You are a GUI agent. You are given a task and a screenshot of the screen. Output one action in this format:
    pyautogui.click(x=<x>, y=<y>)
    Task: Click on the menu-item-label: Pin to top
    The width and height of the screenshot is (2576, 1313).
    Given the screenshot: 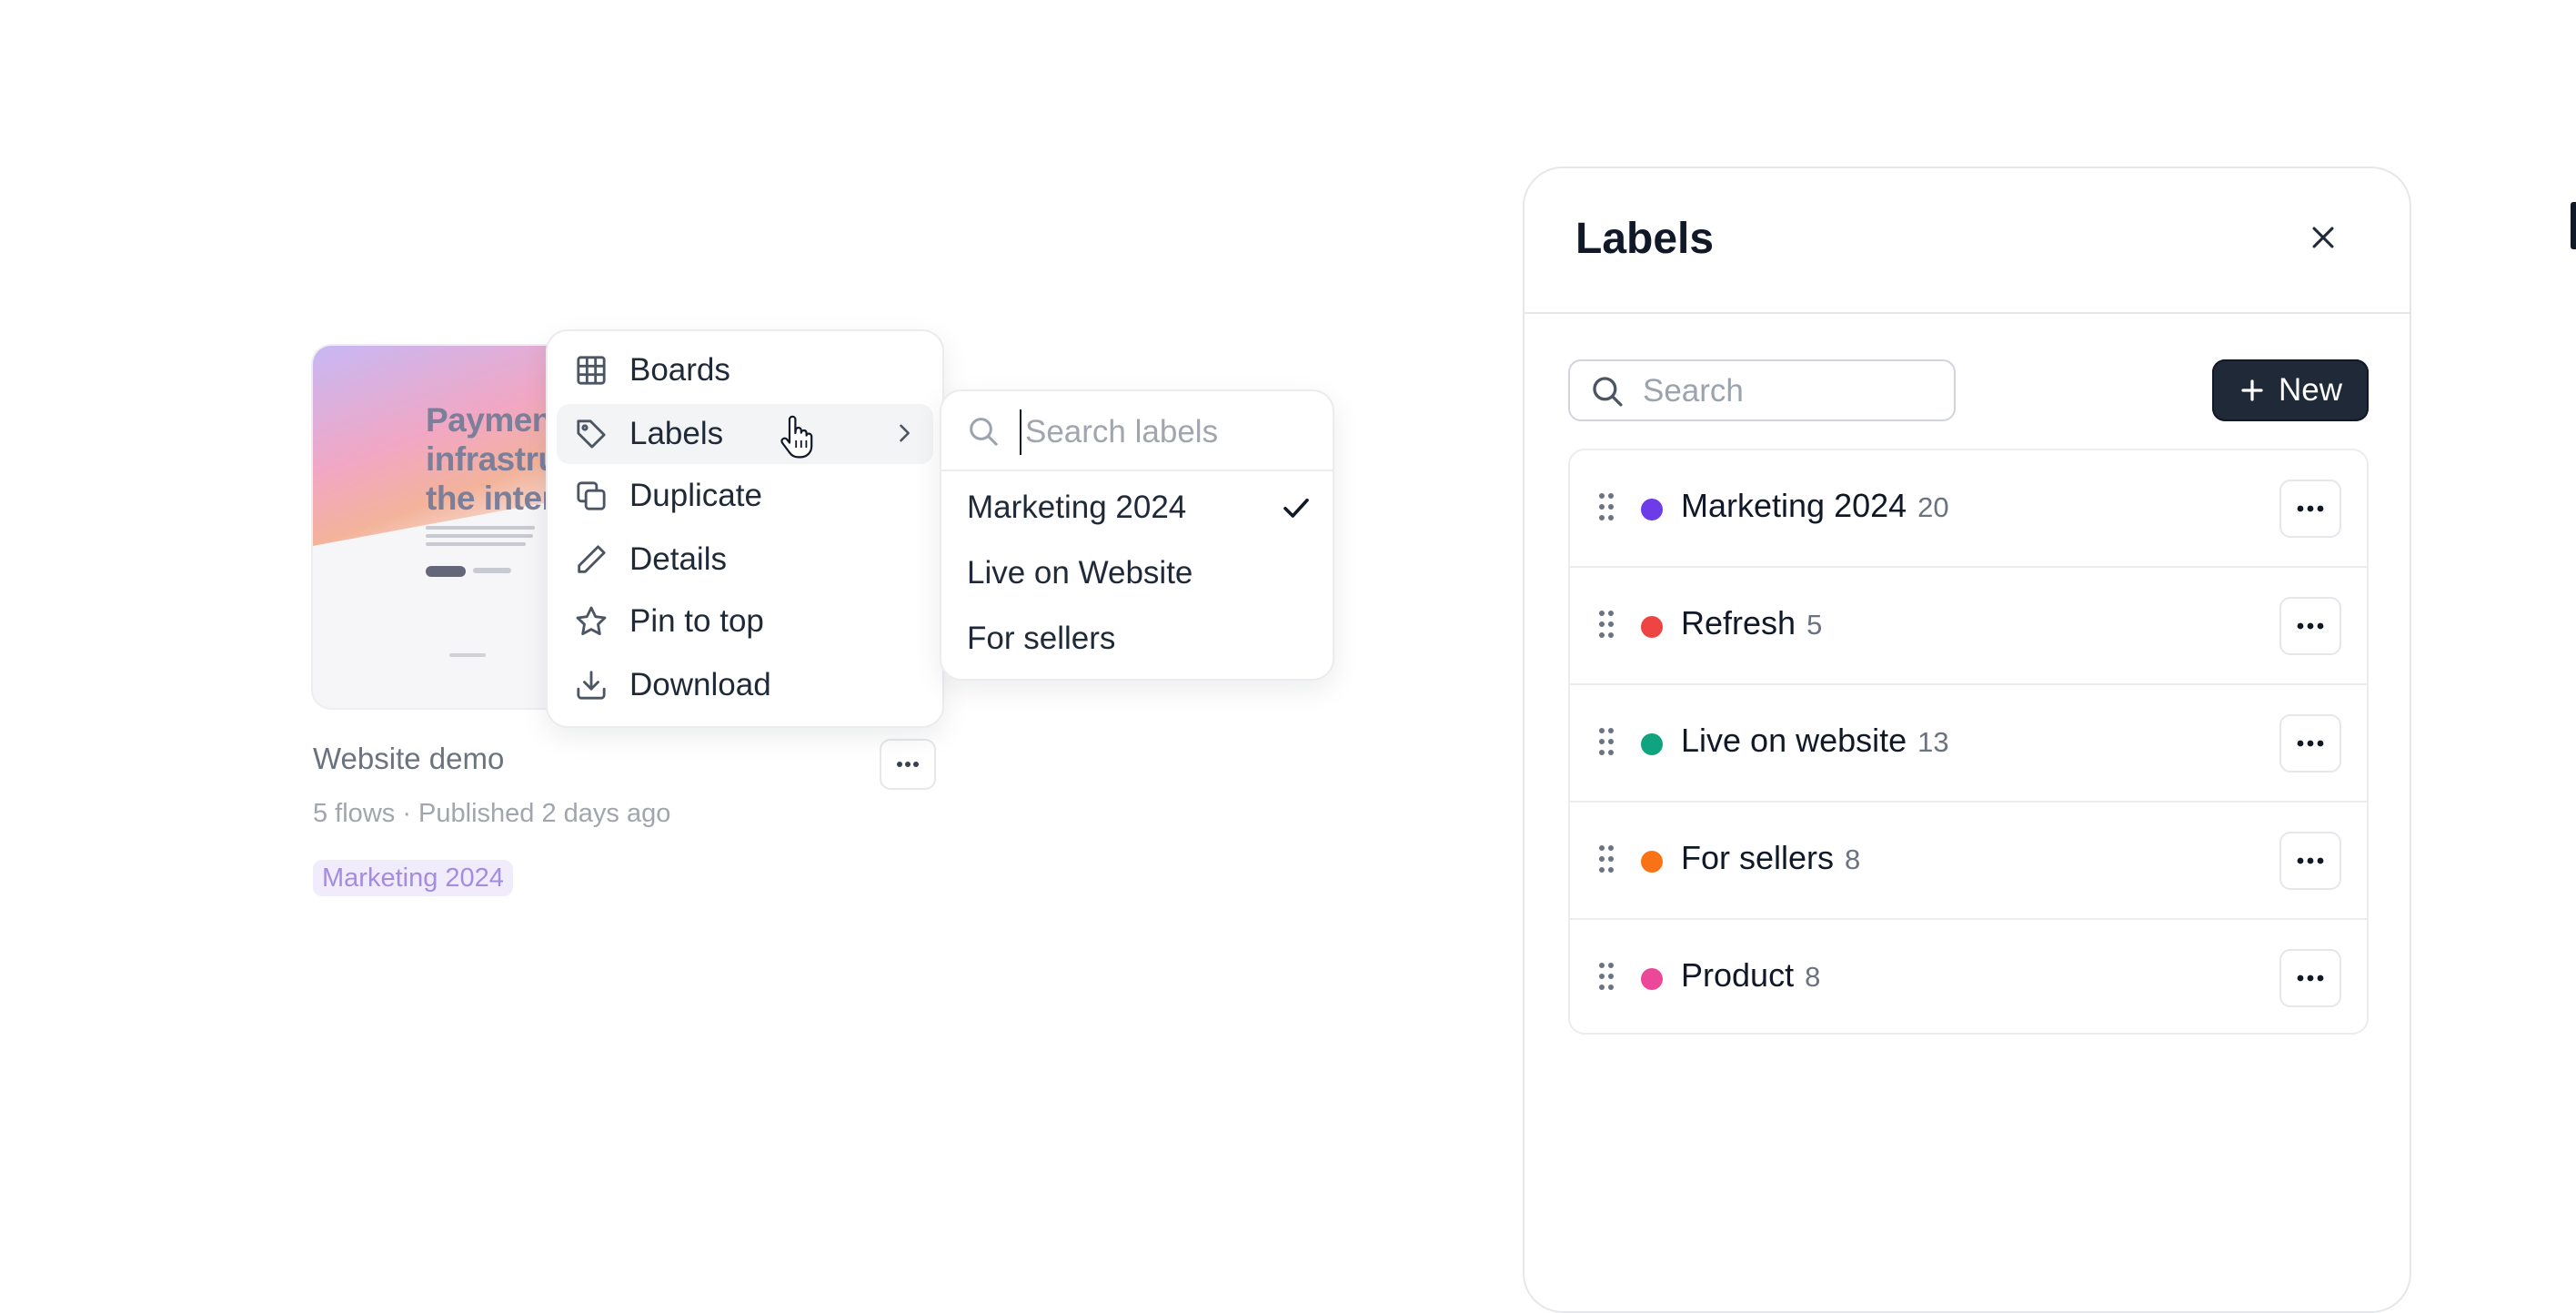 What is the action you would take?
    pyautogui.click(x=696, y=621)
    